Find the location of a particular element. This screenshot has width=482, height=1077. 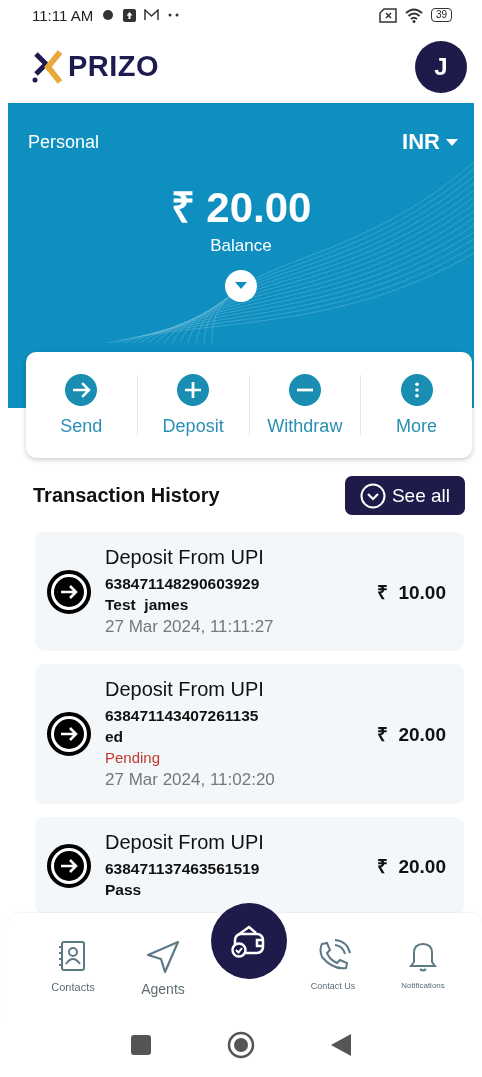

transaction-amount: ₹ 10.00 is located at coordinates (411, 592).